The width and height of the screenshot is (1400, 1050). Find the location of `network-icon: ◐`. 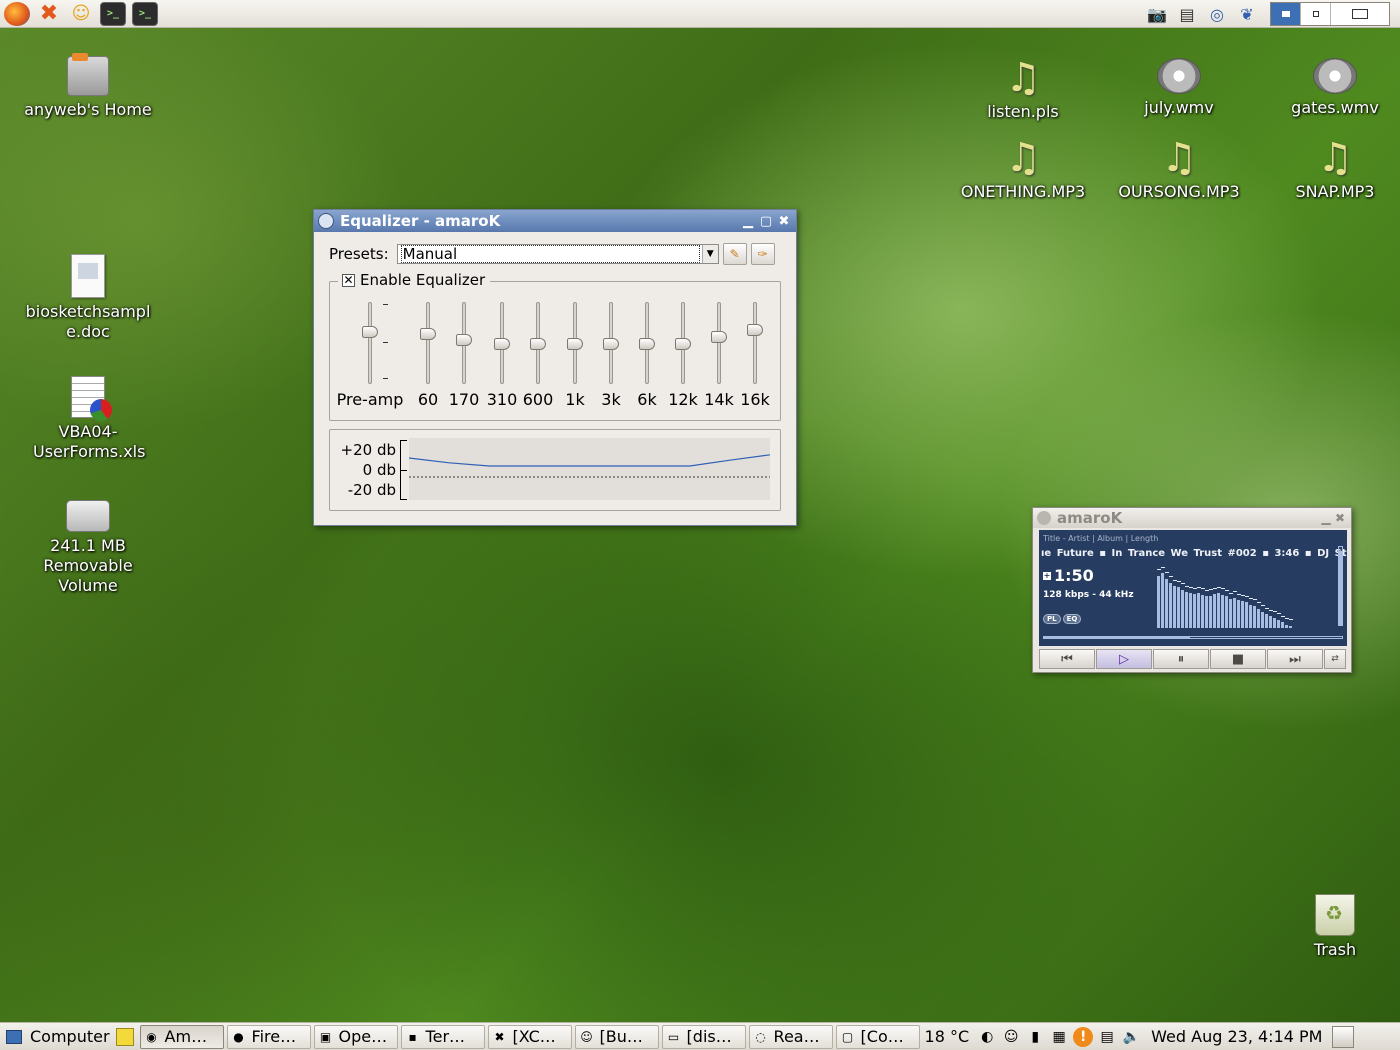

network-icon: ◐ is located at coordinates (987, 1037).